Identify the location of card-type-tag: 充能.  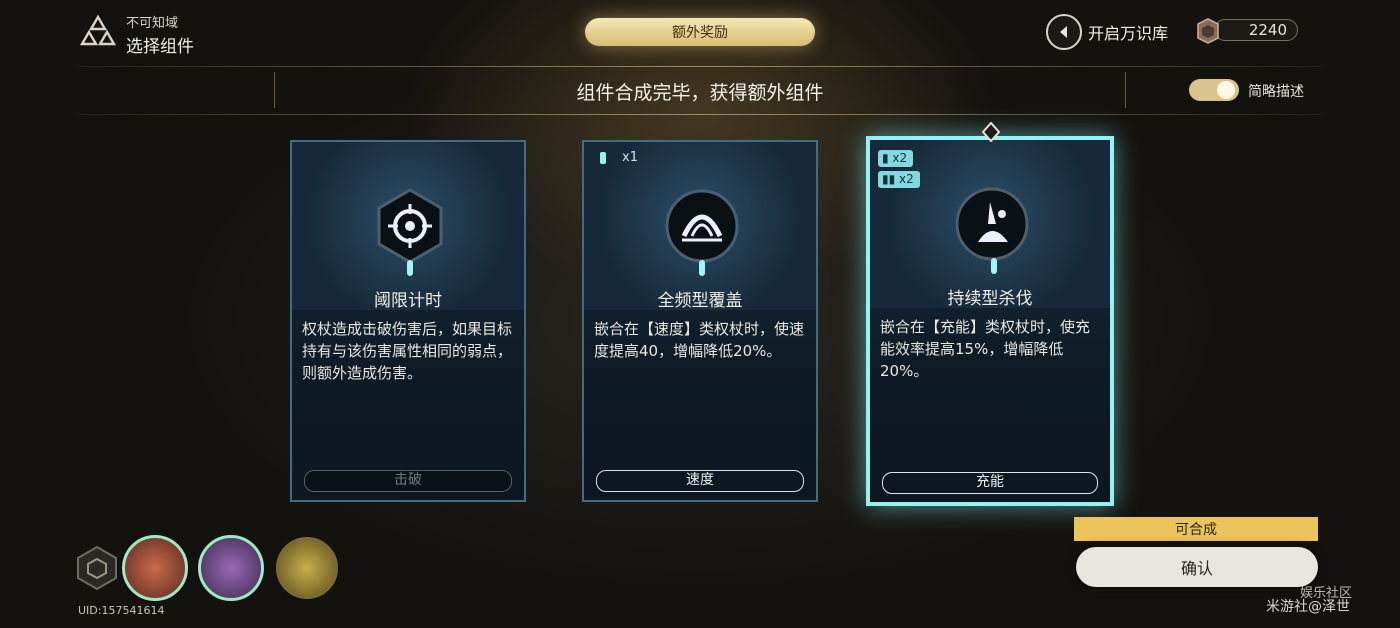
(990, 483).